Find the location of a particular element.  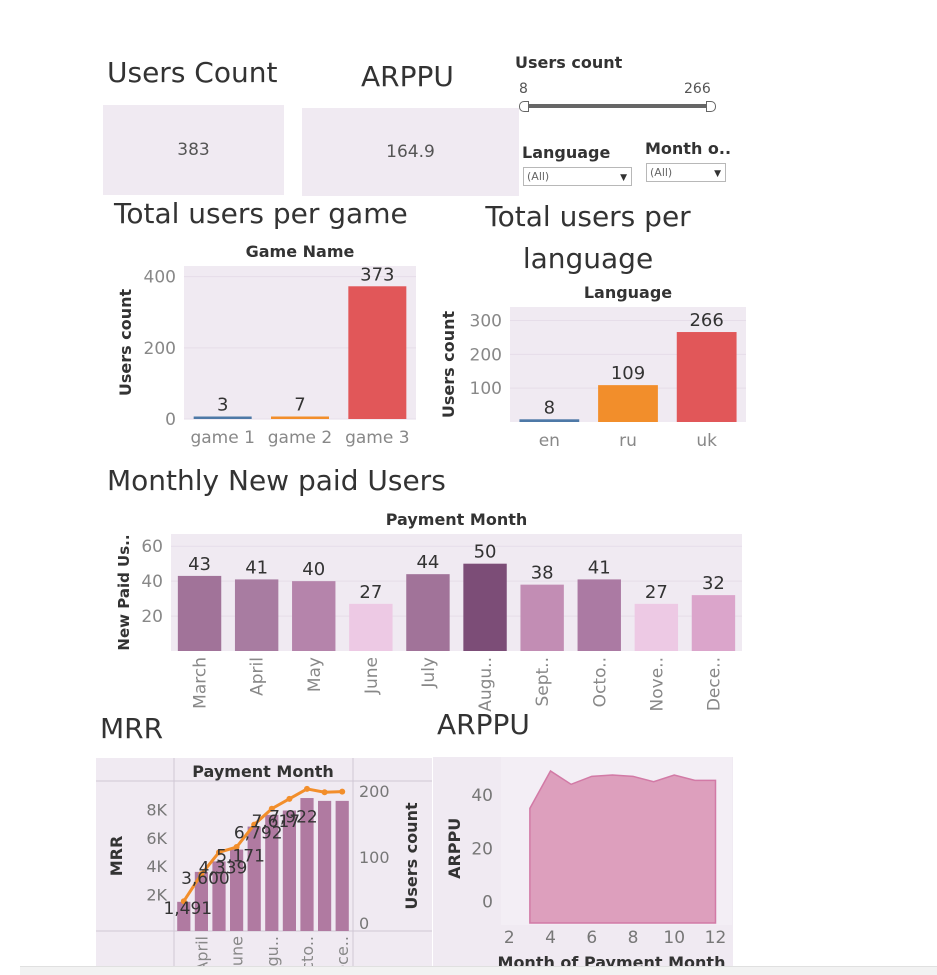

language-filter-label: Language is located at coordinates (566, 152).